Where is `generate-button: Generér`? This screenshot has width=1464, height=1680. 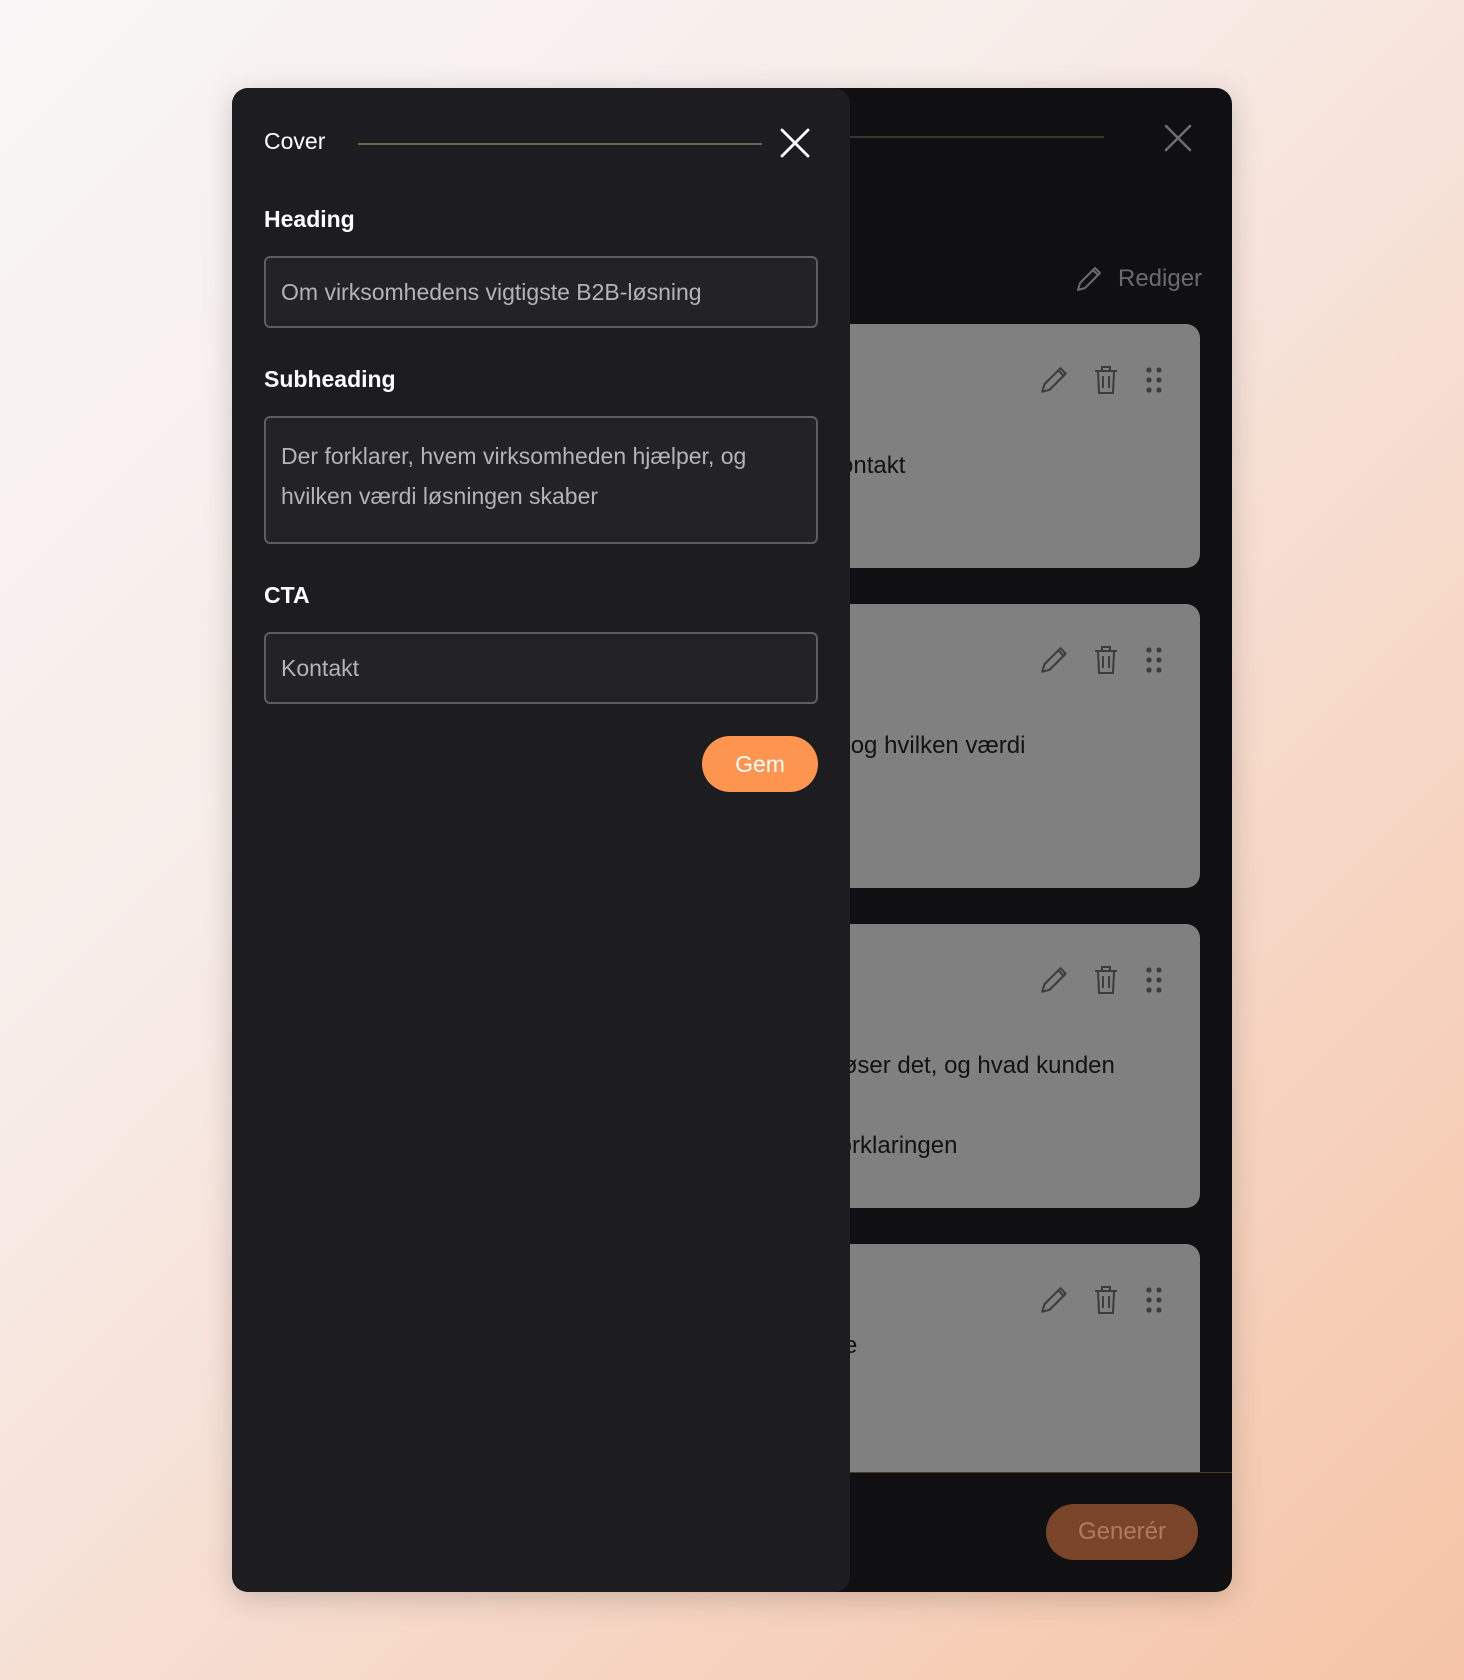
generate-button: Generér is located at coordinates (1122, 1532).